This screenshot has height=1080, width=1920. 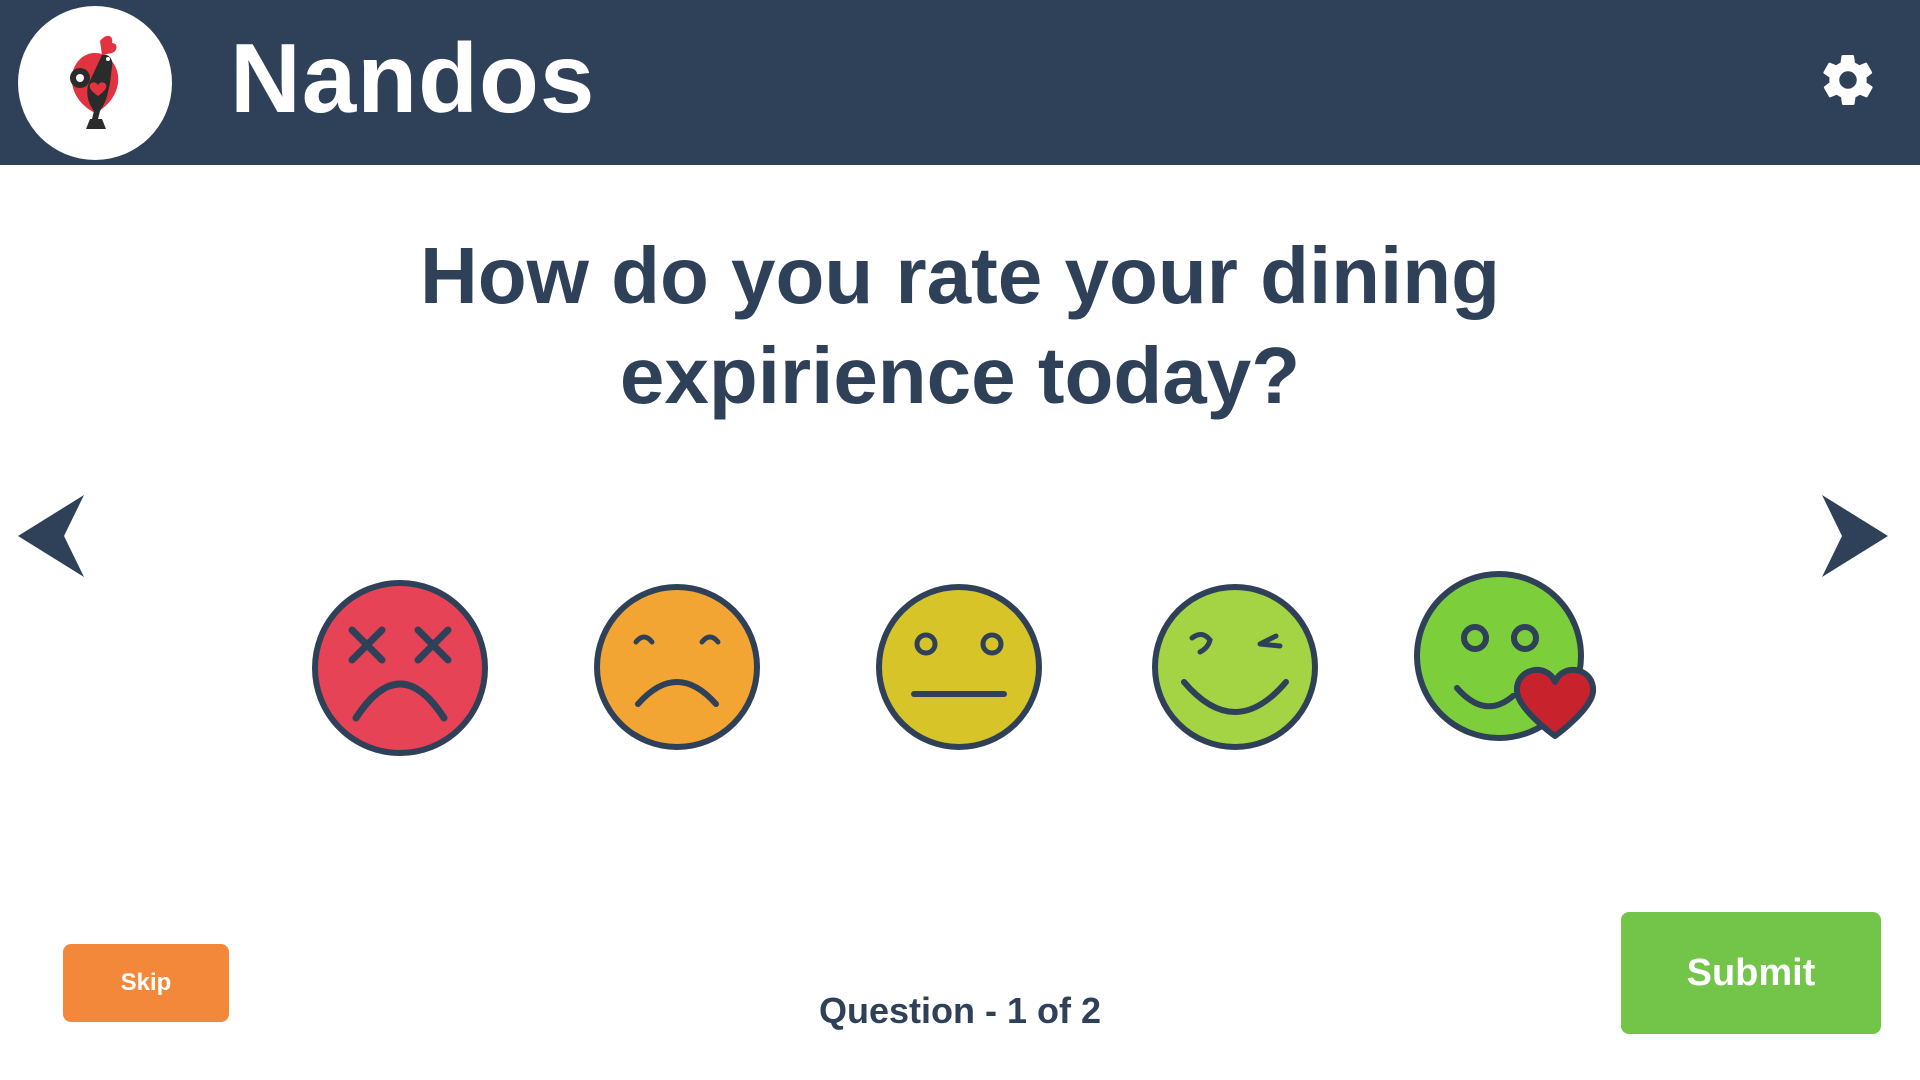 I want to click on love-face-icon, so click(x=1513, y=672).